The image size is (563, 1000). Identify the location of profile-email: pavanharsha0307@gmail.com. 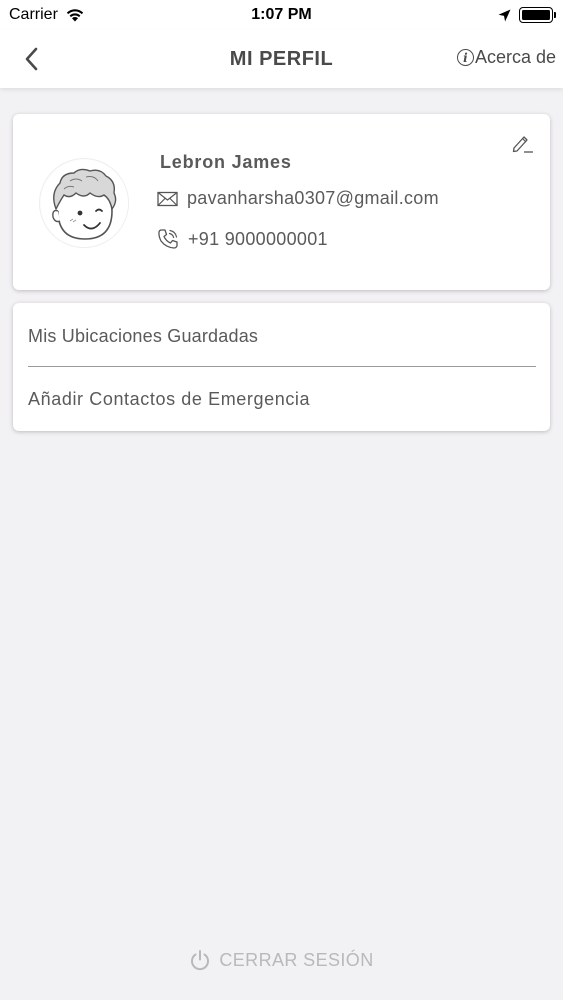
(313, 198).